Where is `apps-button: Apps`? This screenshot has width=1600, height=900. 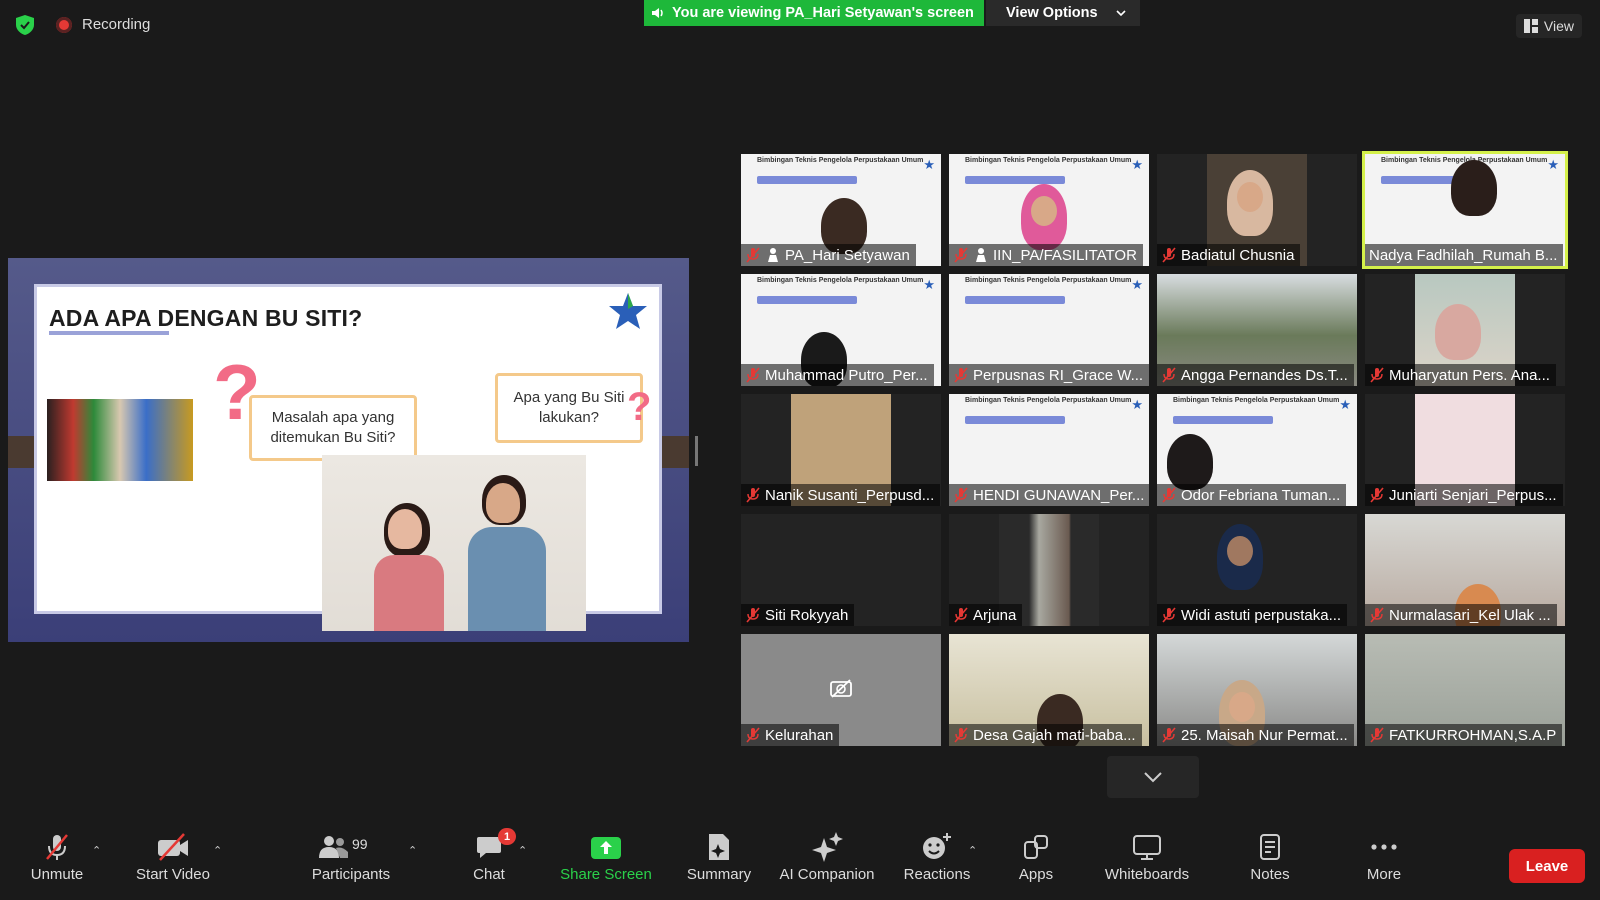
apps-button: Apps is located at coordinates (1036, 856).